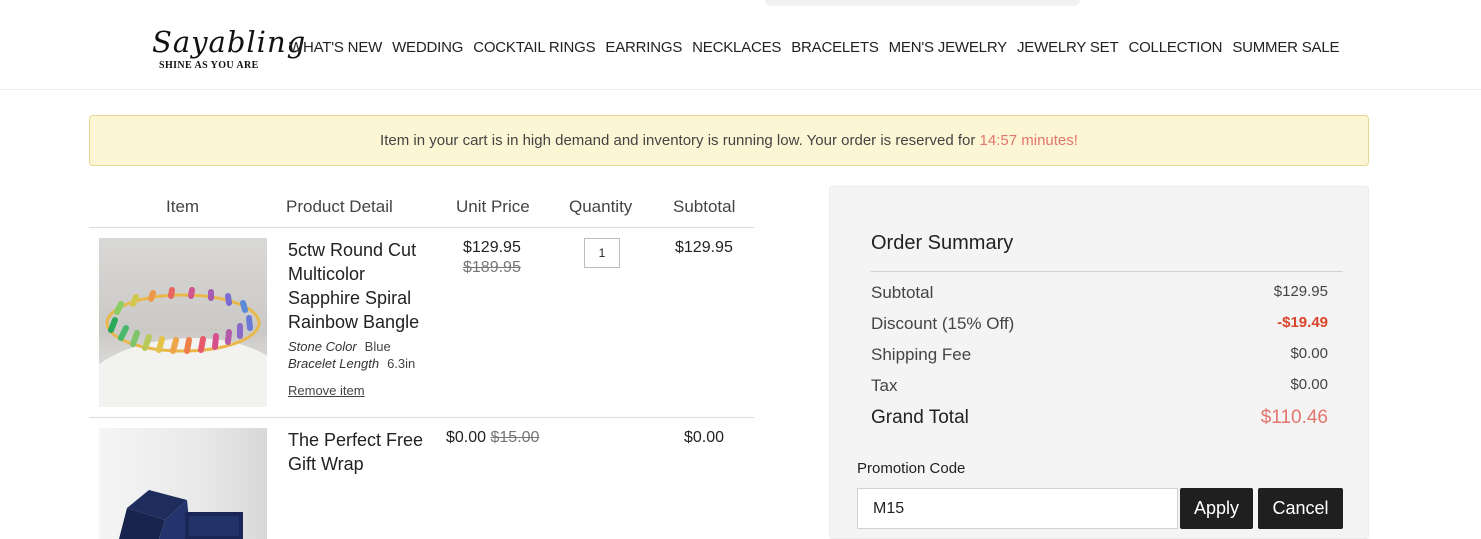 This screenshot has width=1481, height=539. Describe the element at coordinates (948, 48) in the screenshot. I see `nav-mens-jewelry: MEN'S JEWELRY` at that location.